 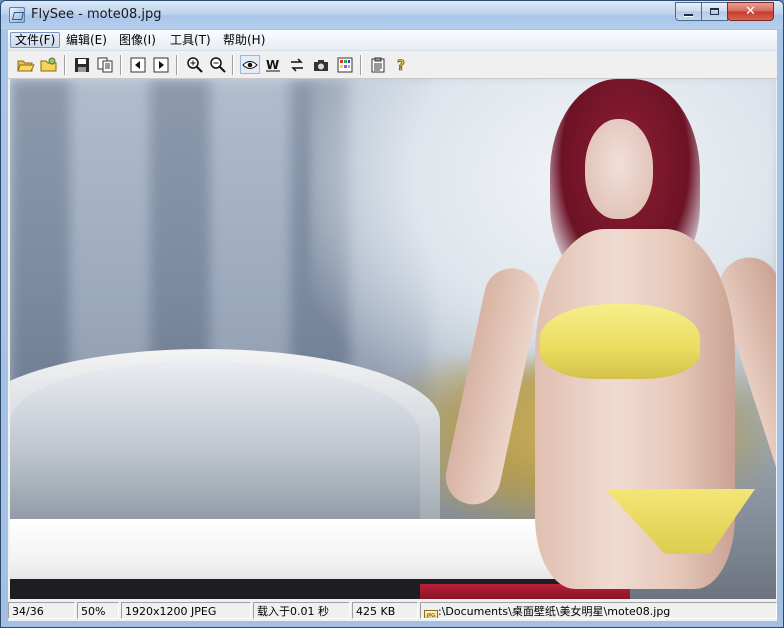 What do you see at coordinates (17, 15) in the screenshot?
I see `flysee-app-icon` at bounding box center [17, 15].